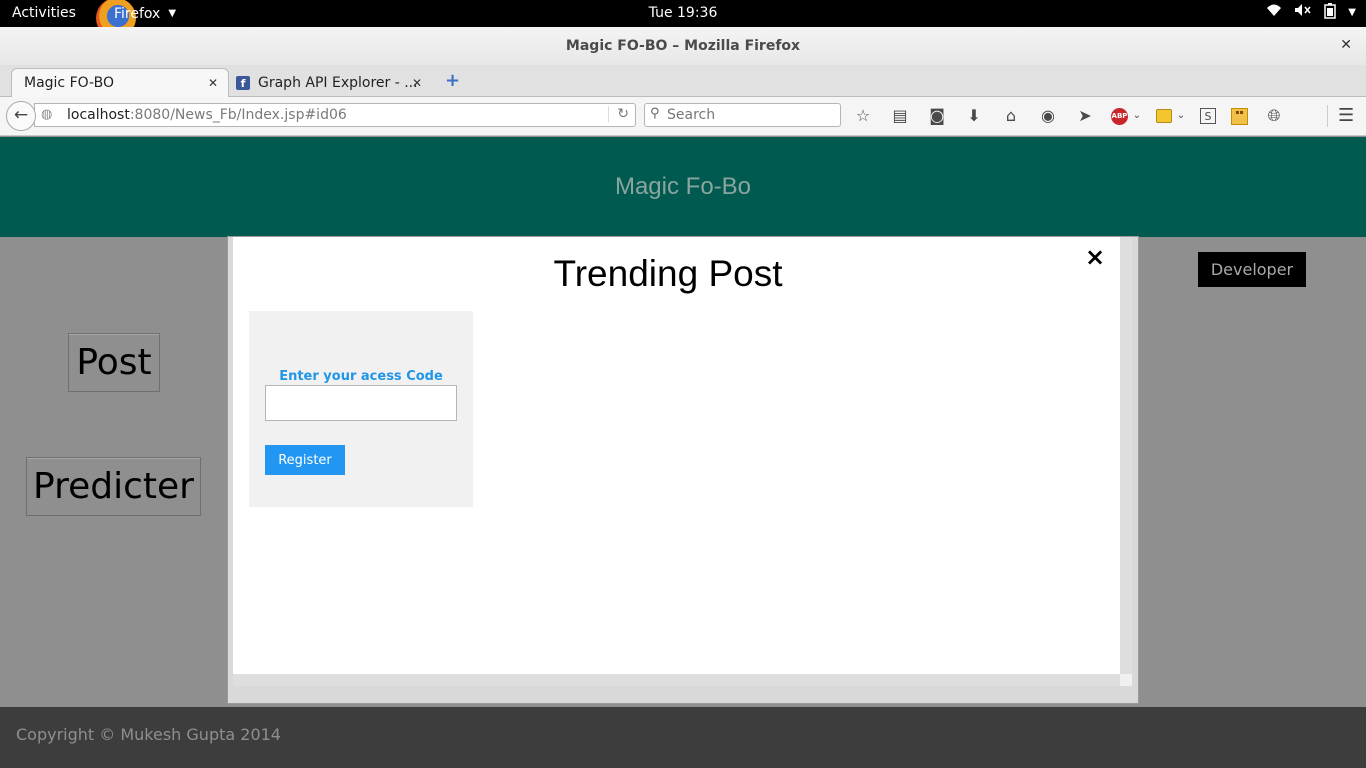 Image resolution: width=1366 pixels, height=768 pixels. What do you see at coordinates (1274, 13) in the screenshot?
I see `wifi-icon` at bounding box center [1274, 13].